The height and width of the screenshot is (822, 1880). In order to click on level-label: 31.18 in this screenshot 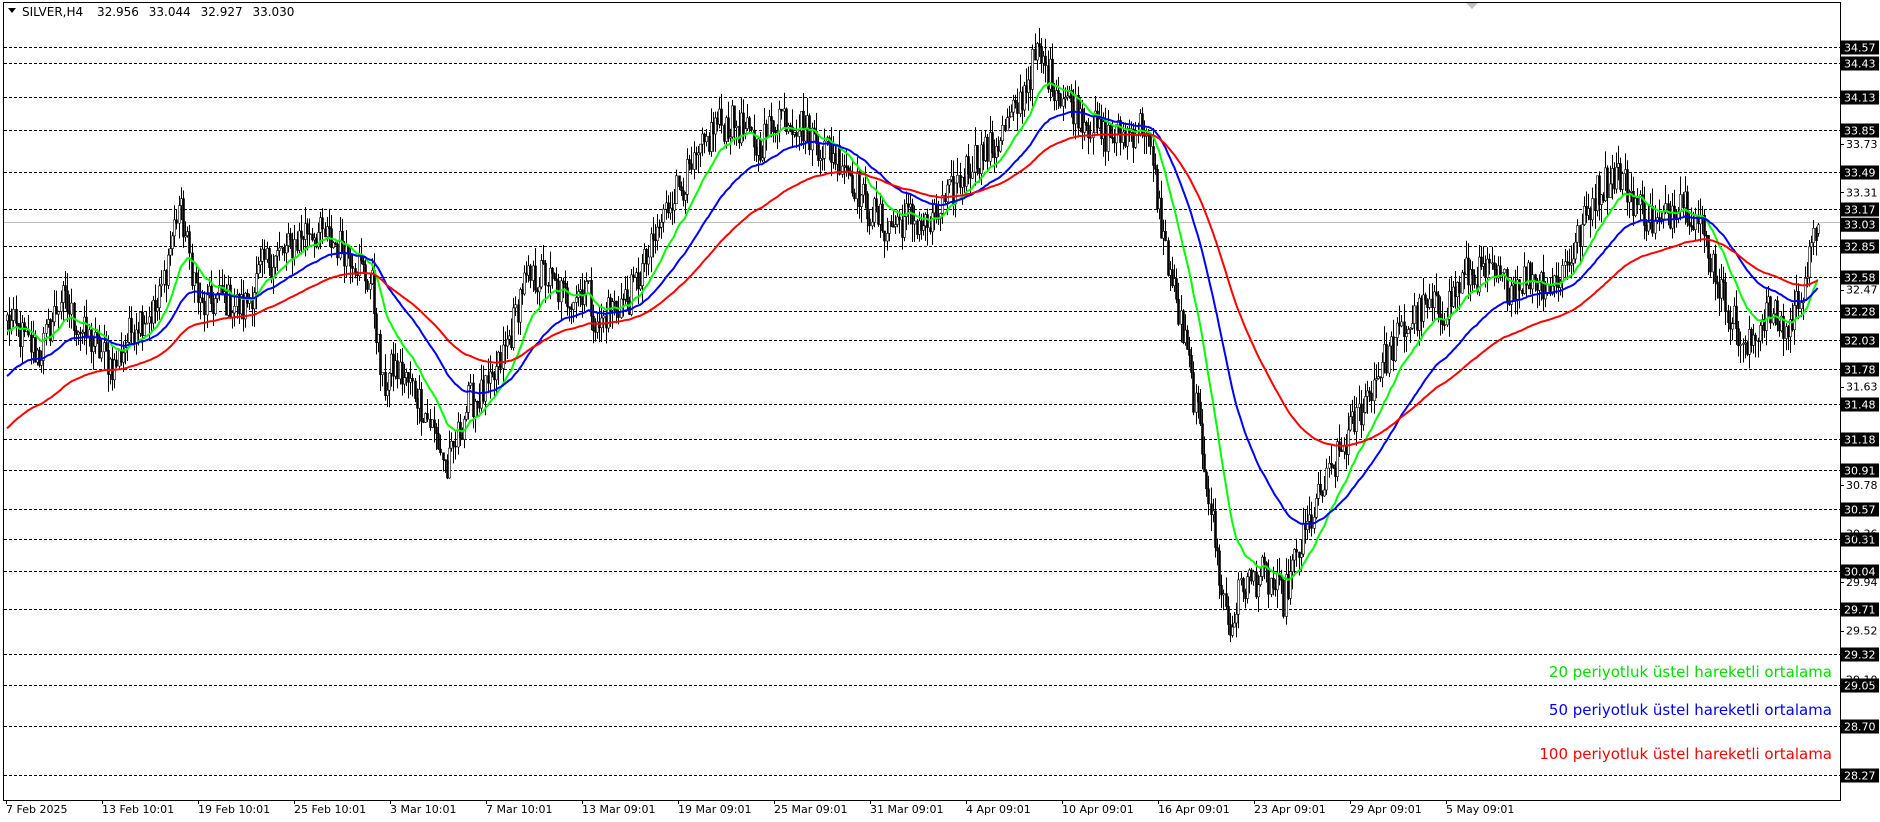, I will do `click(1860, 440)`.